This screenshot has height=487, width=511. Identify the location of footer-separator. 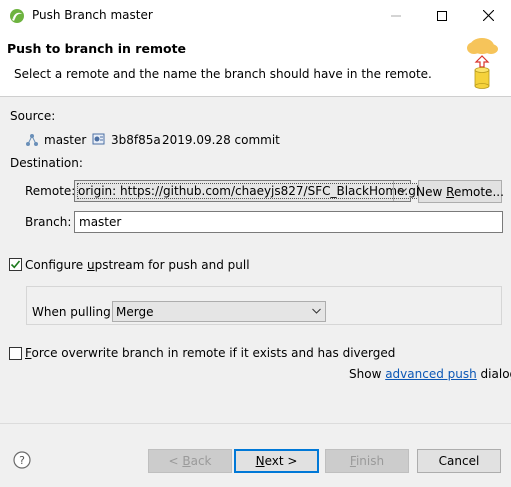
(255, 423).